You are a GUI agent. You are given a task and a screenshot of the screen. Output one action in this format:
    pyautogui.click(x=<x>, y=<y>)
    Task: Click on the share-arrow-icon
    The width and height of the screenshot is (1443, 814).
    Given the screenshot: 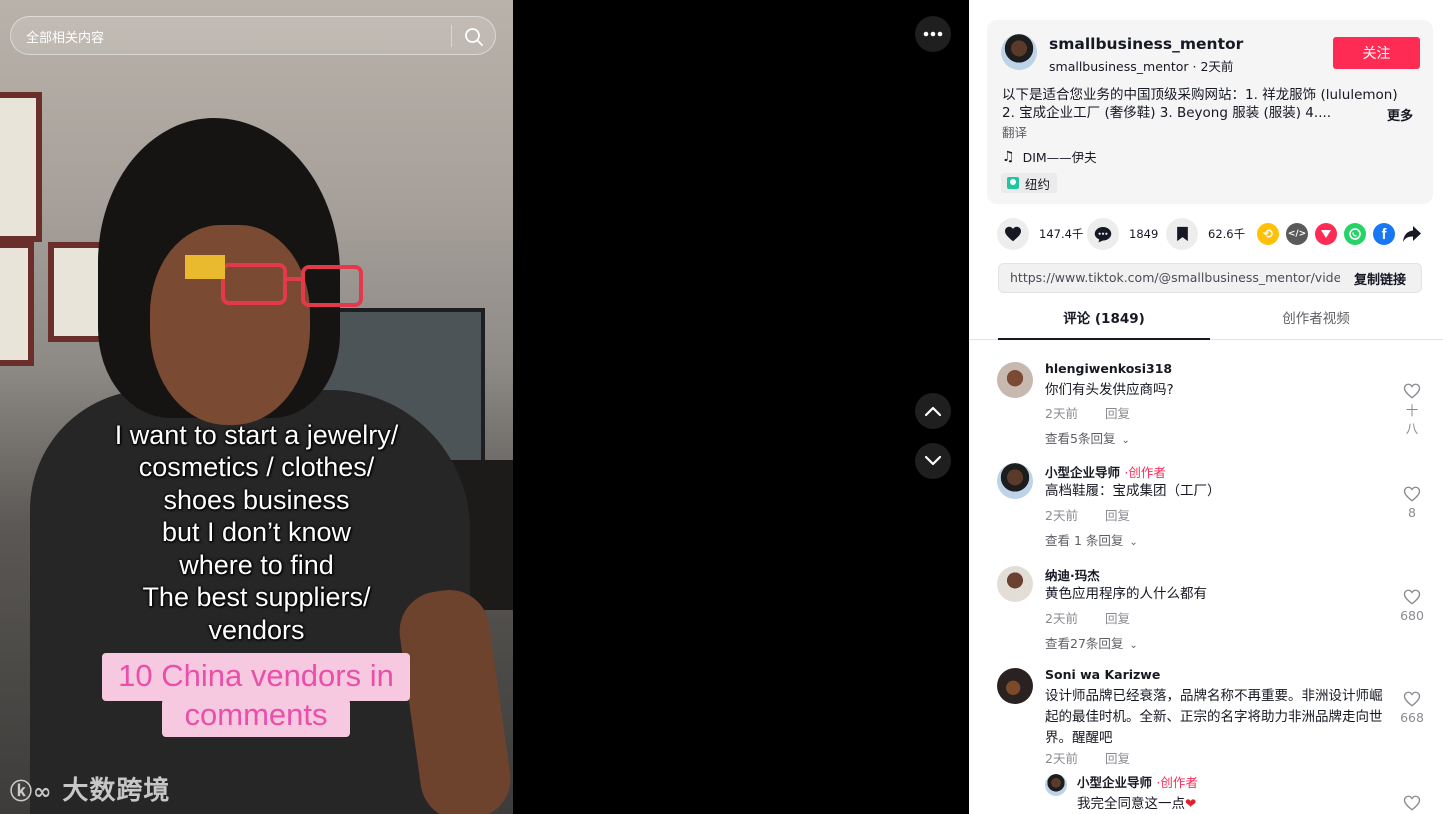 What is the action you would take?
    pyautogui.click(x=1412, y=235)
    